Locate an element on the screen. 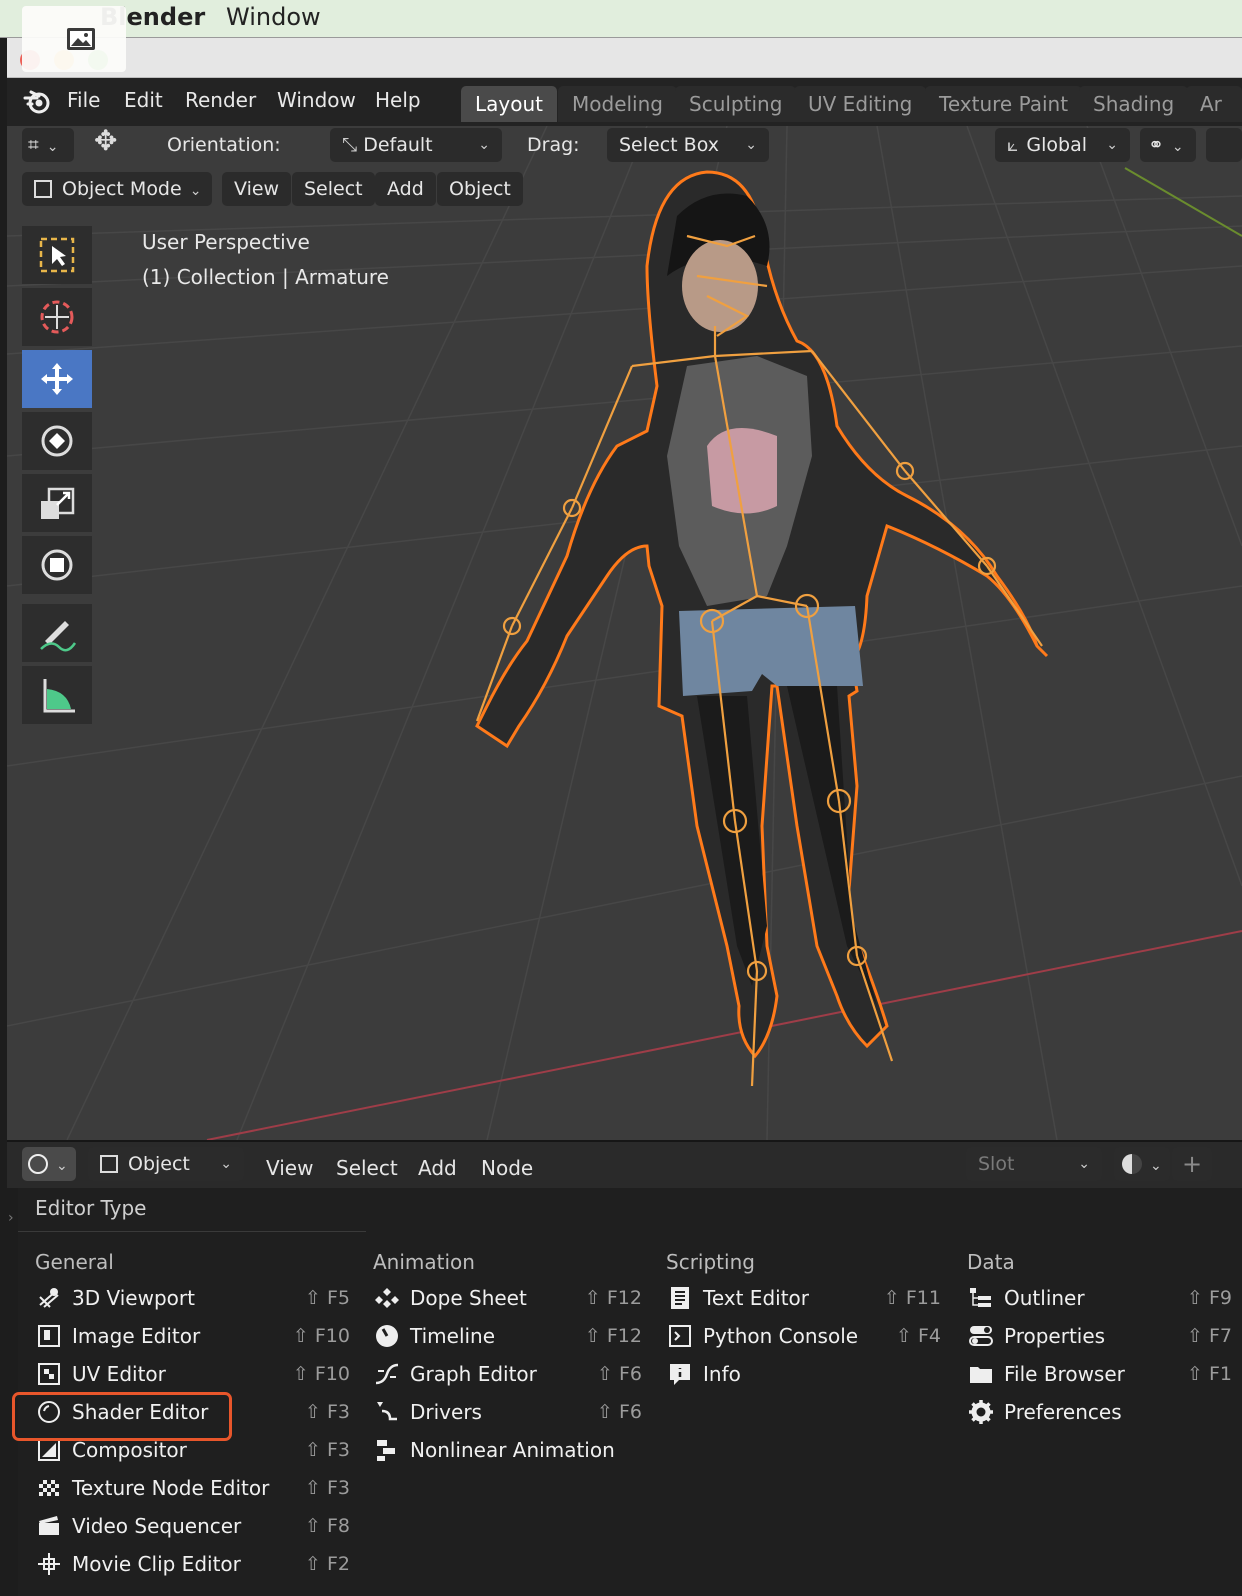 The height and width of the screenshot is (1596, 1242). shader-object-dropdown: Object ⌄ is located at coordinates (166, 1164).